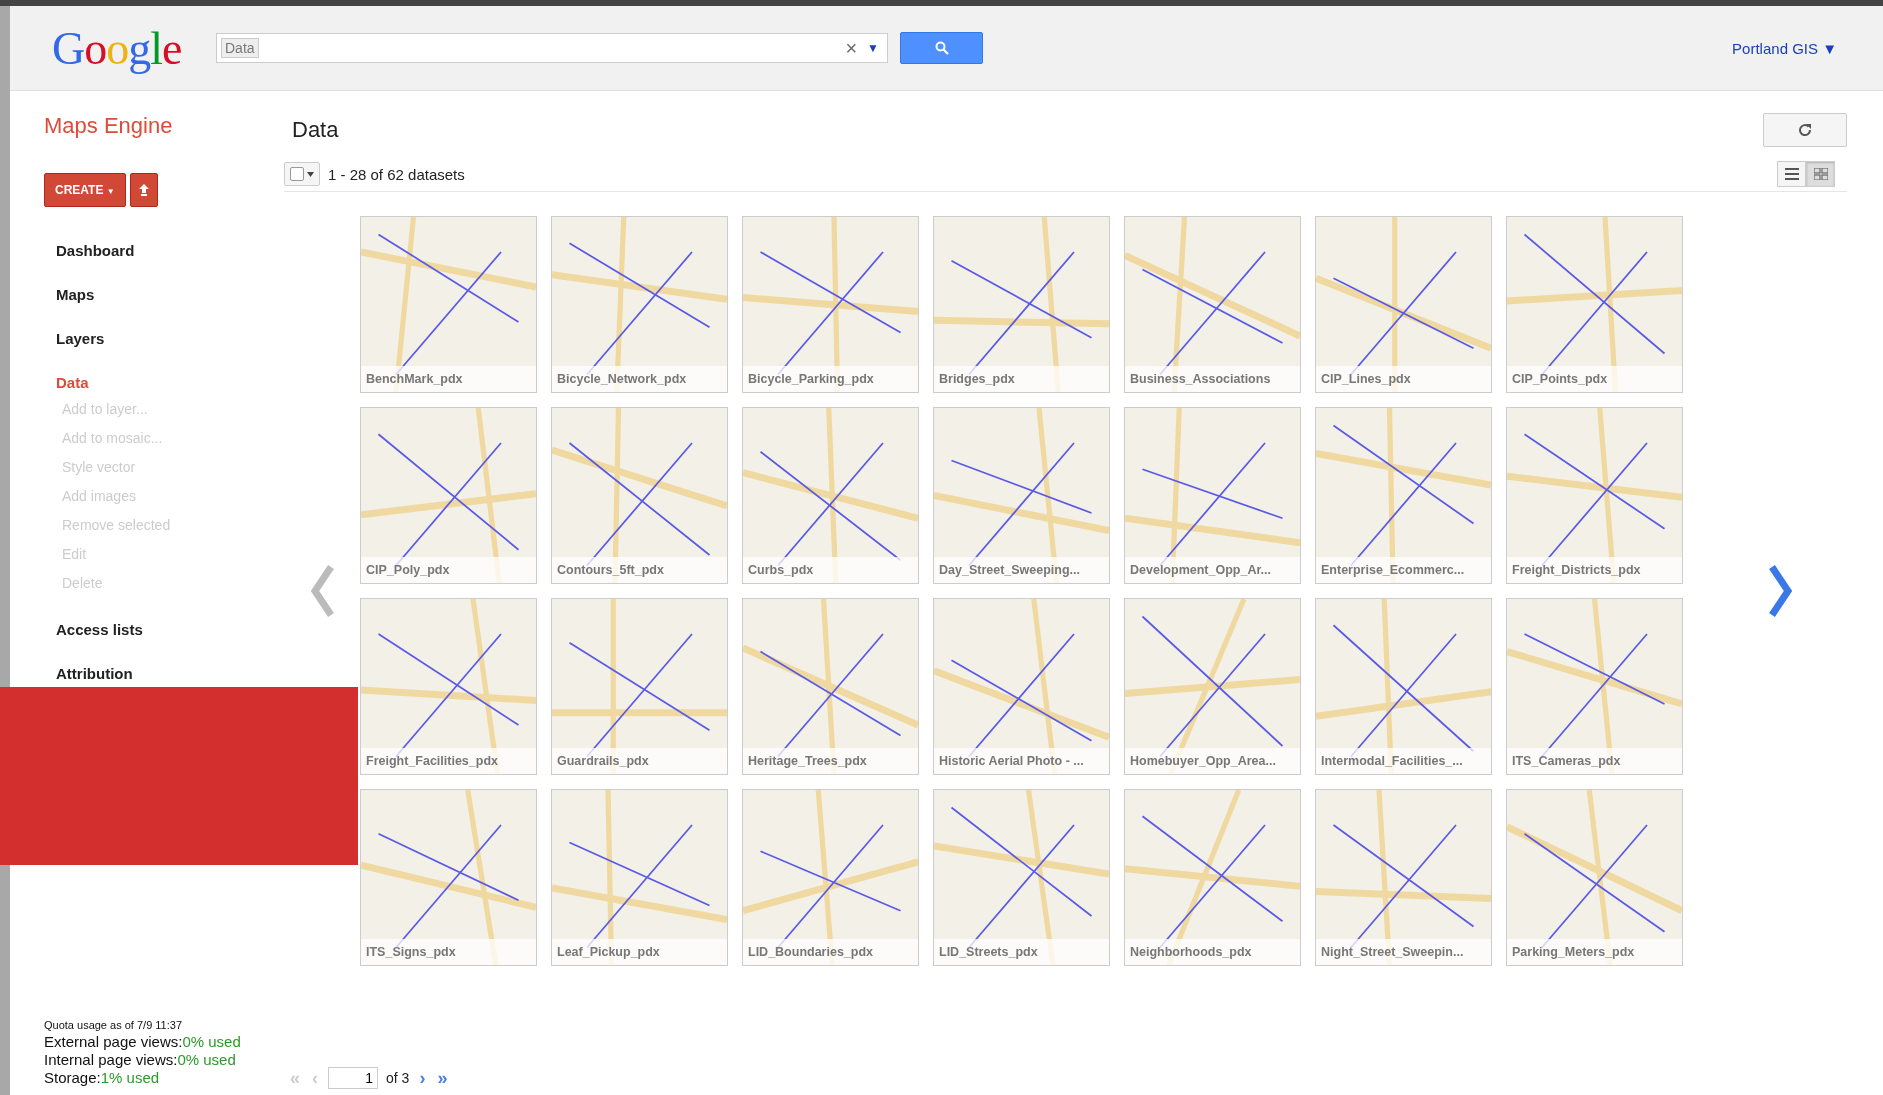 The image size is (1883, 1095). What do you see at coordinates (448, 304) in the screenshot?
I see `dataset-tile: BenchMark_pdx` at bounding box center [448, 304].